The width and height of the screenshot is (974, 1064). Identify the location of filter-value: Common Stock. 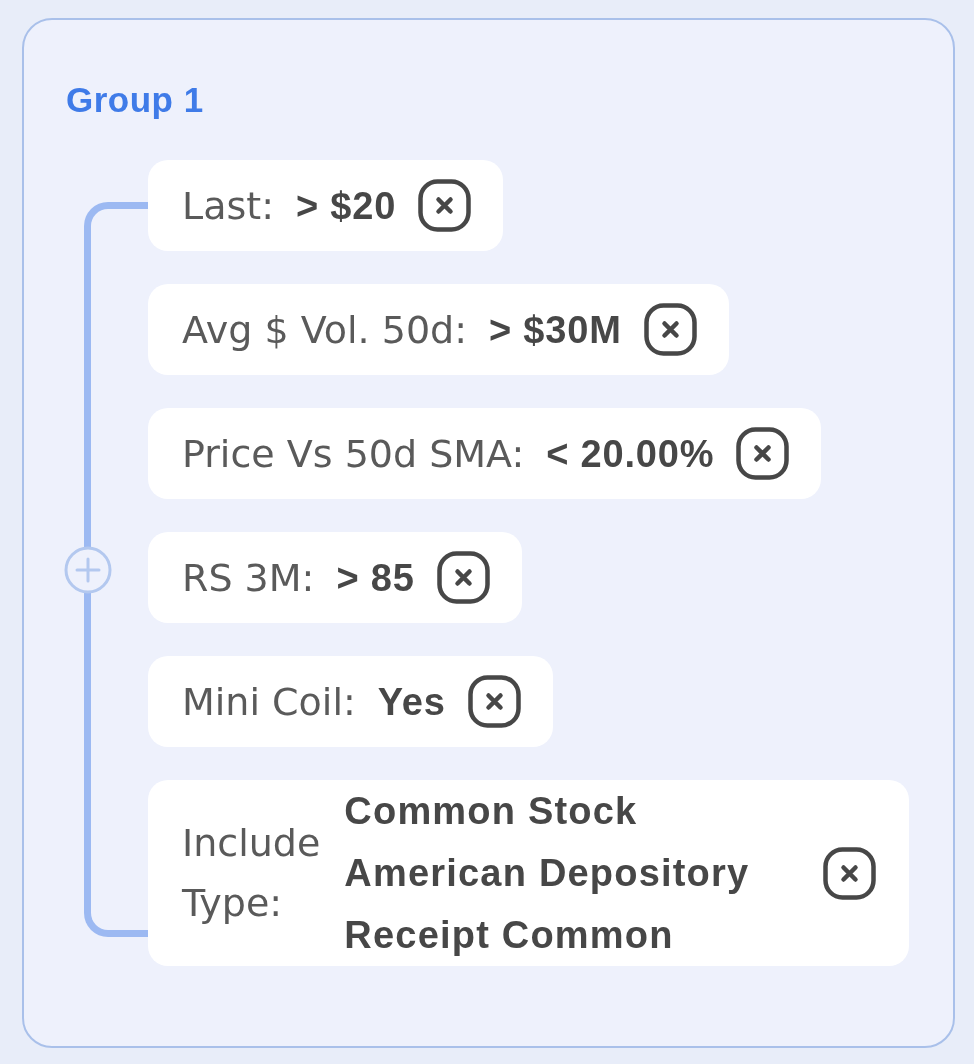
(491, 811).